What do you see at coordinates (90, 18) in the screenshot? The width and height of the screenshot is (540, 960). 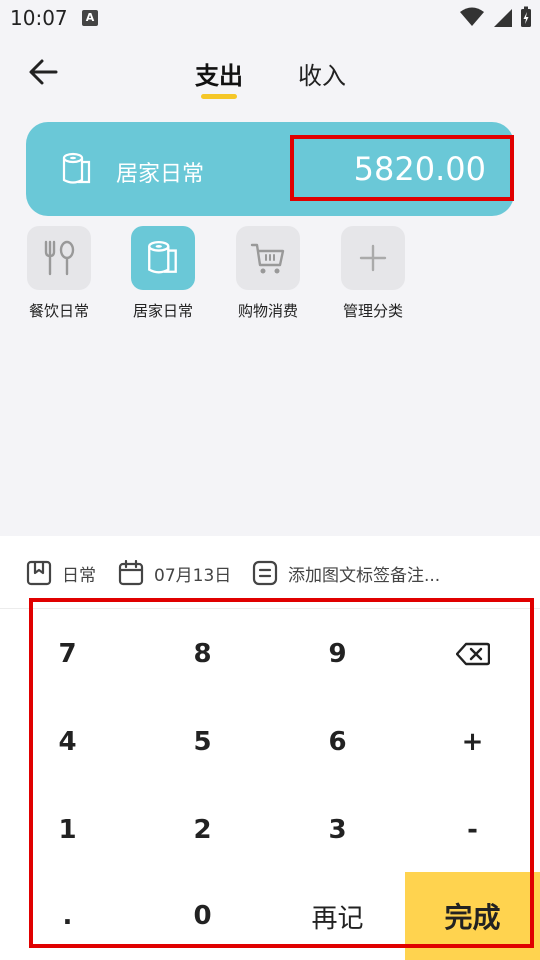 I see `notification-a-icon: A` at bounding box center [90, 18].